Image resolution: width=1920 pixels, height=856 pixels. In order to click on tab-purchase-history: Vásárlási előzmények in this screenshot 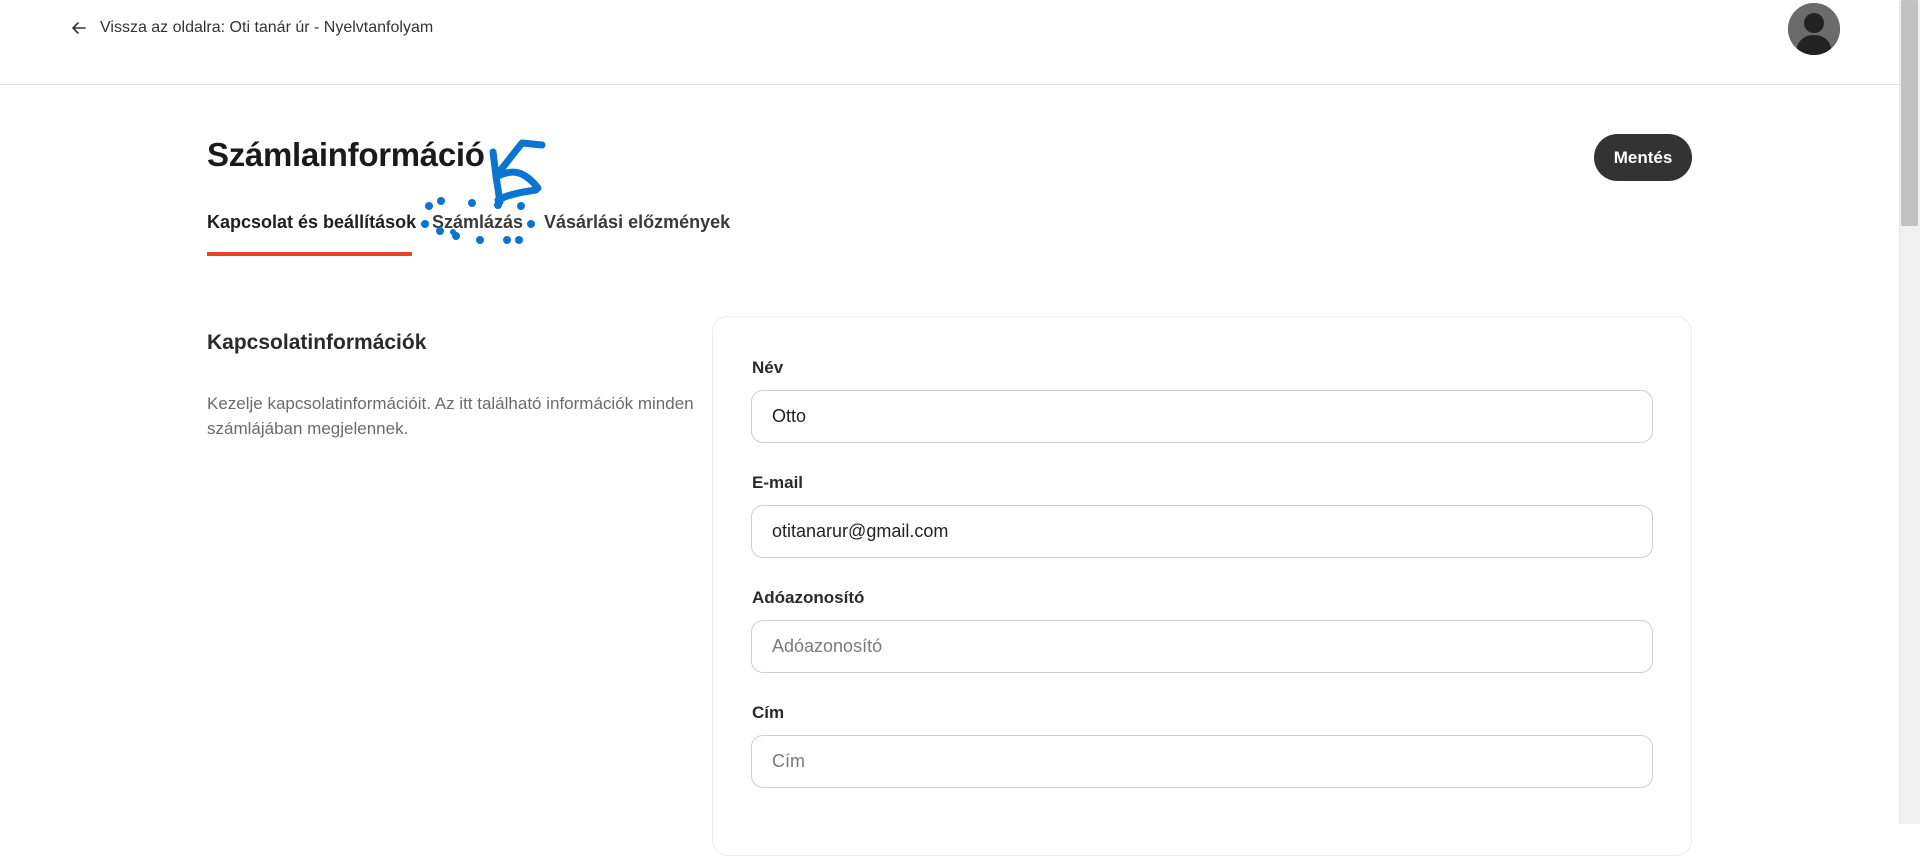, I will do `click(637, 222)`.